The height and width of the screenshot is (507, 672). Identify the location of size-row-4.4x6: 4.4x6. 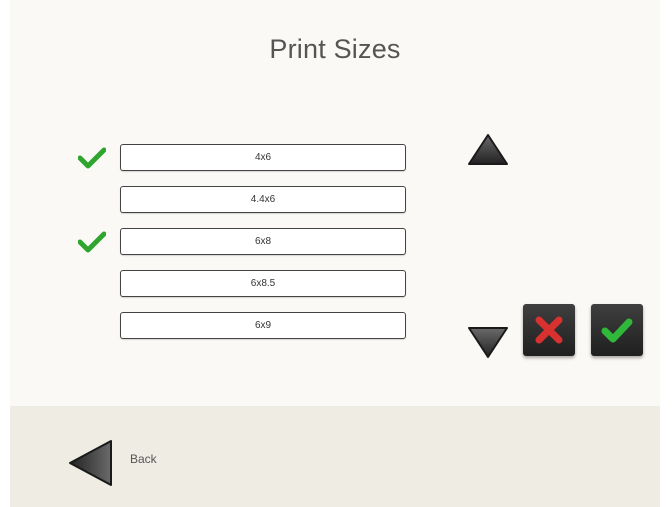
(220, 201).